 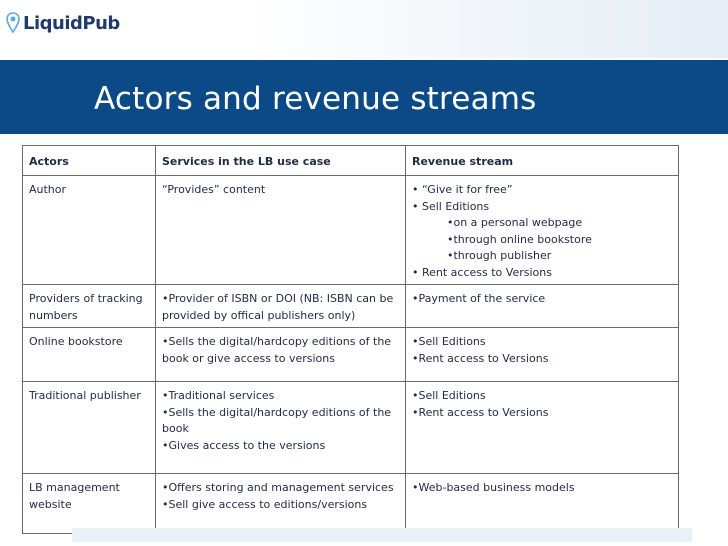 What do you see at coordinates (278, 487) in the screenshot?
I see `service-item: •Offers storing and management services` at bounding box center [278, 487].